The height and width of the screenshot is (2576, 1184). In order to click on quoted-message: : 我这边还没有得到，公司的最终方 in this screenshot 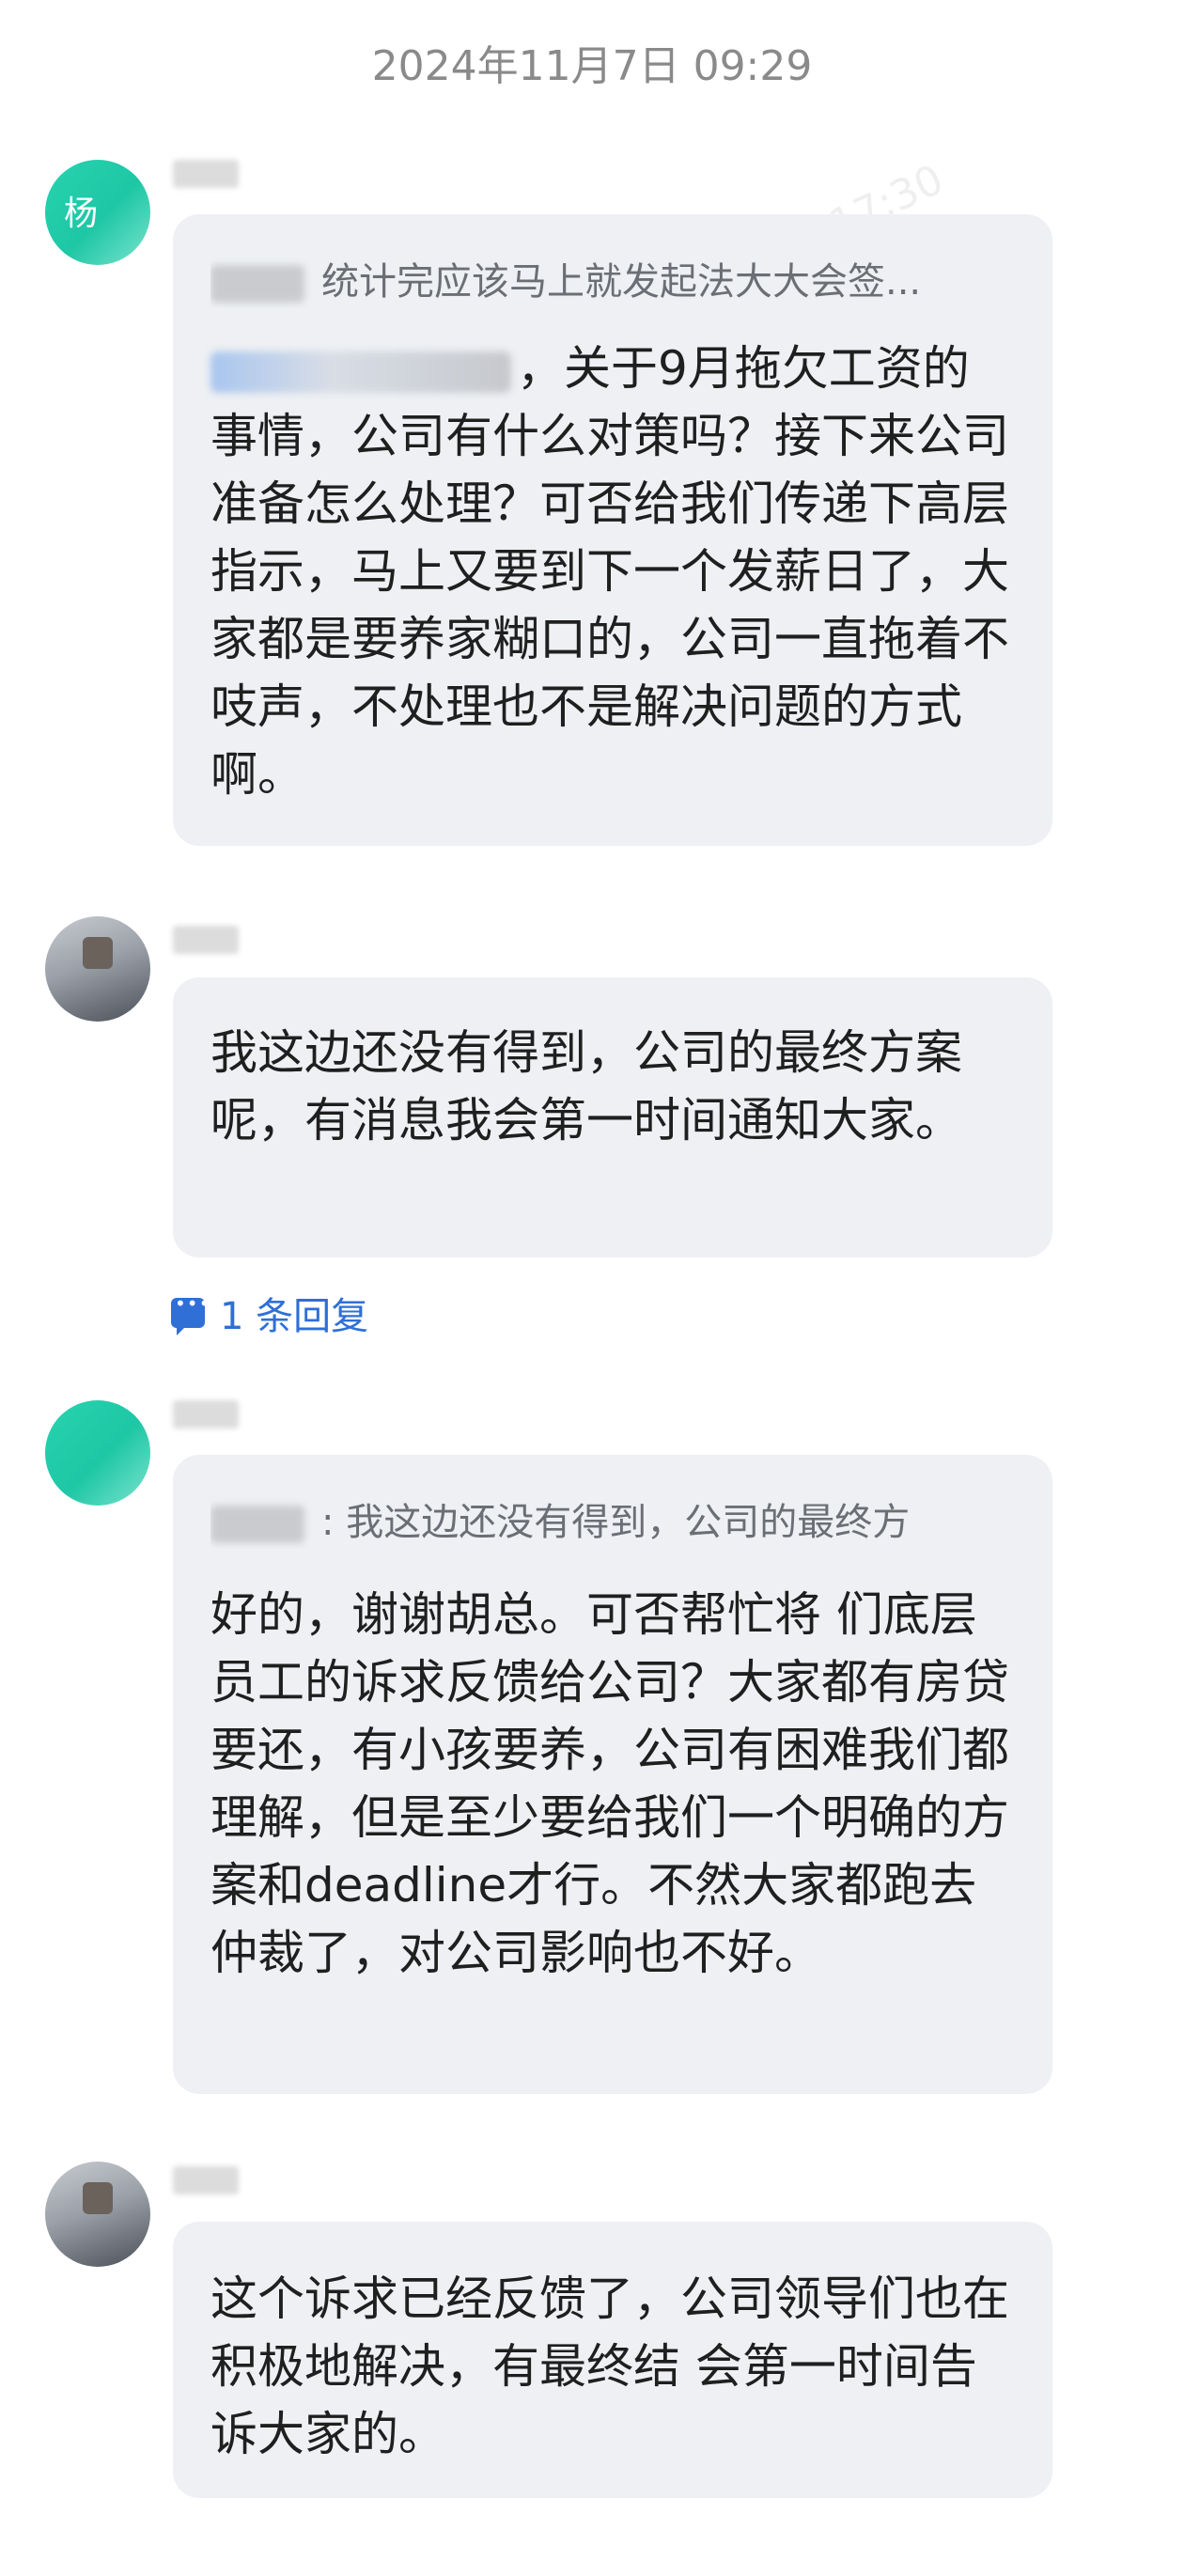, I will do `click(612, 1522)`.